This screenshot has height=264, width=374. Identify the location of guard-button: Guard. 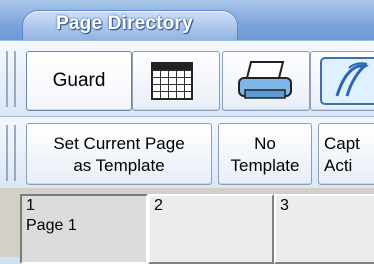
(79, 81).